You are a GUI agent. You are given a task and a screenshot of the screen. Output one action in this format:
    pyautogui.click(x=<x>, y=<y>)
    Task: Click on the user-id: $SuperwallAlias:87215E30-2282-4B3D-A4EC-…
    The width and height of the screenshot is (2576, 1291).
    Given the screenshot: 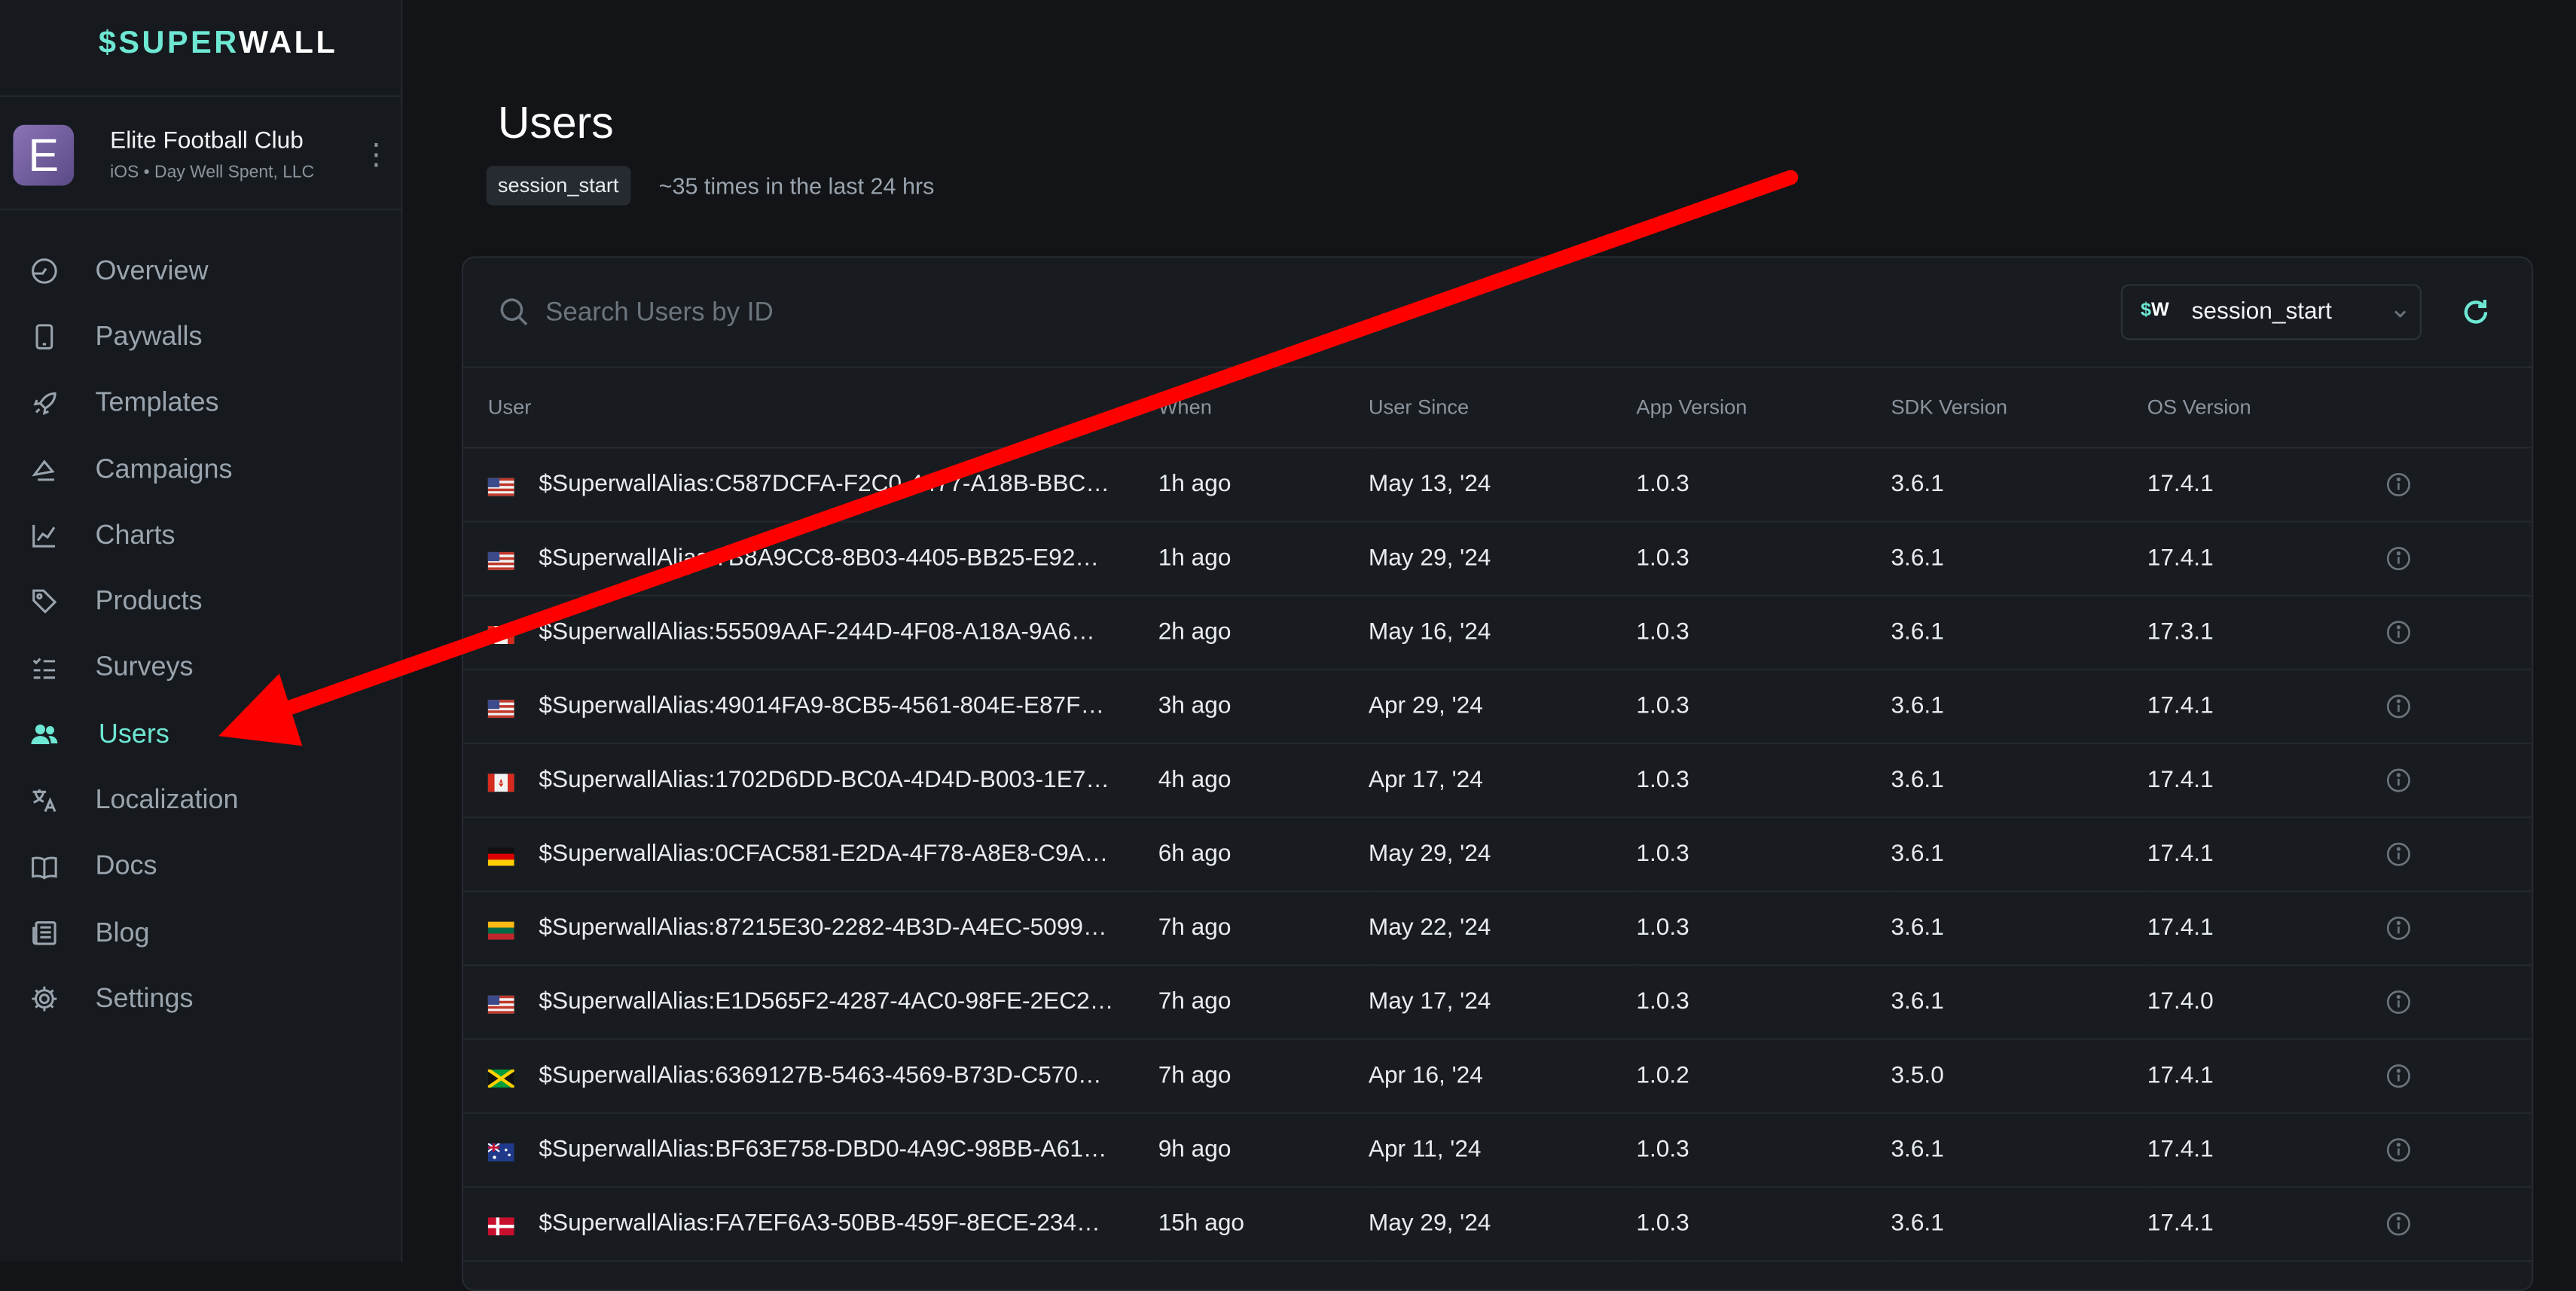 What is the action you would take?
    pyautogui.click(x=823, y=928)
    